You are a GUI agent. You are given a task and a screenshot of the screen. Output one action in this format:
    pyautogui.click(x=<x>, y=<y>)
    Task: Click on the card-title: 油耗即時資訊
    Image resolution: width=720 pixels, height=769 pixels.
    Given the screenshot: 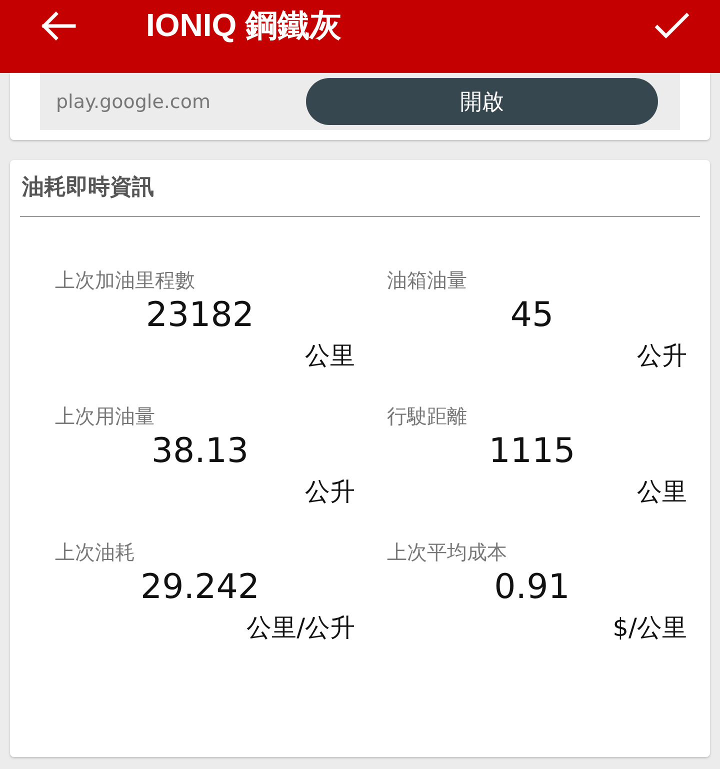 What is the action you would take?
    pyautogui.click(x=87, y=188)
    